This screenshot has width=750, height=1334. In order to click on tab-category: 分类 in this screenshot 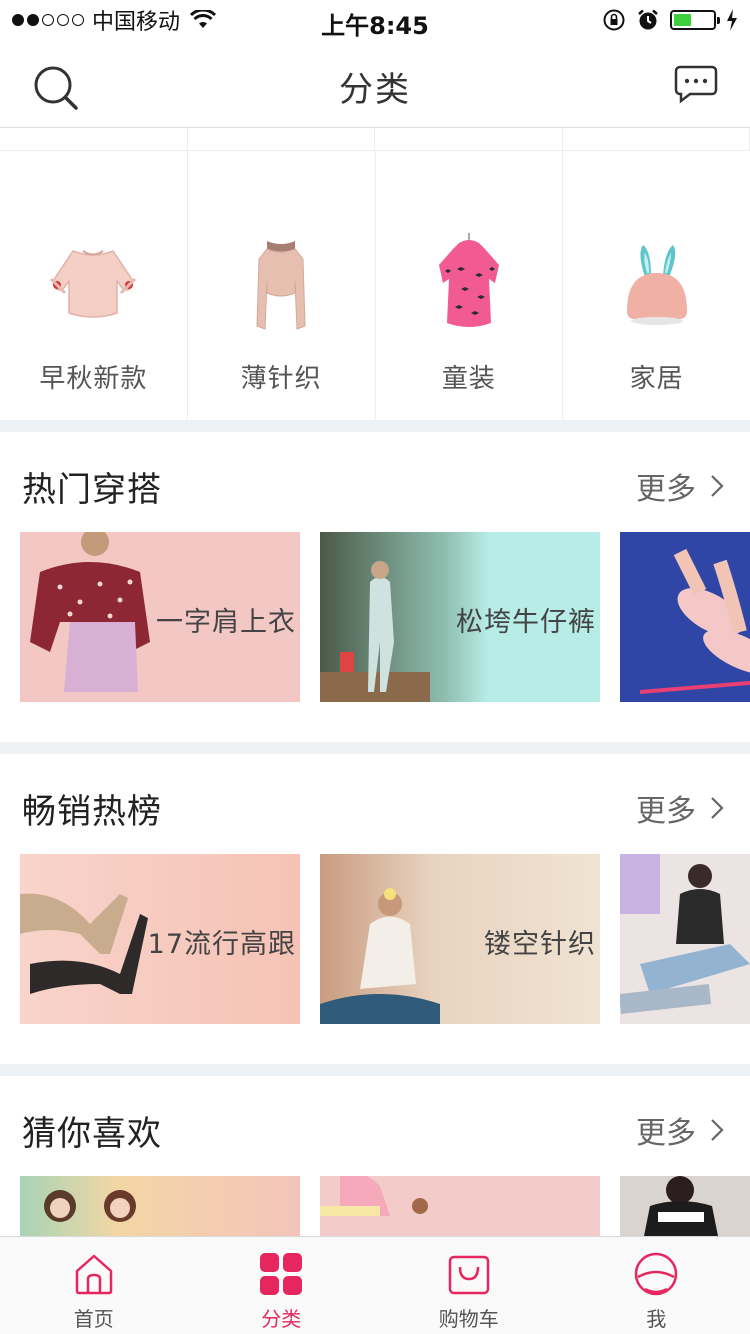, I will do `click(282, 1285)`.